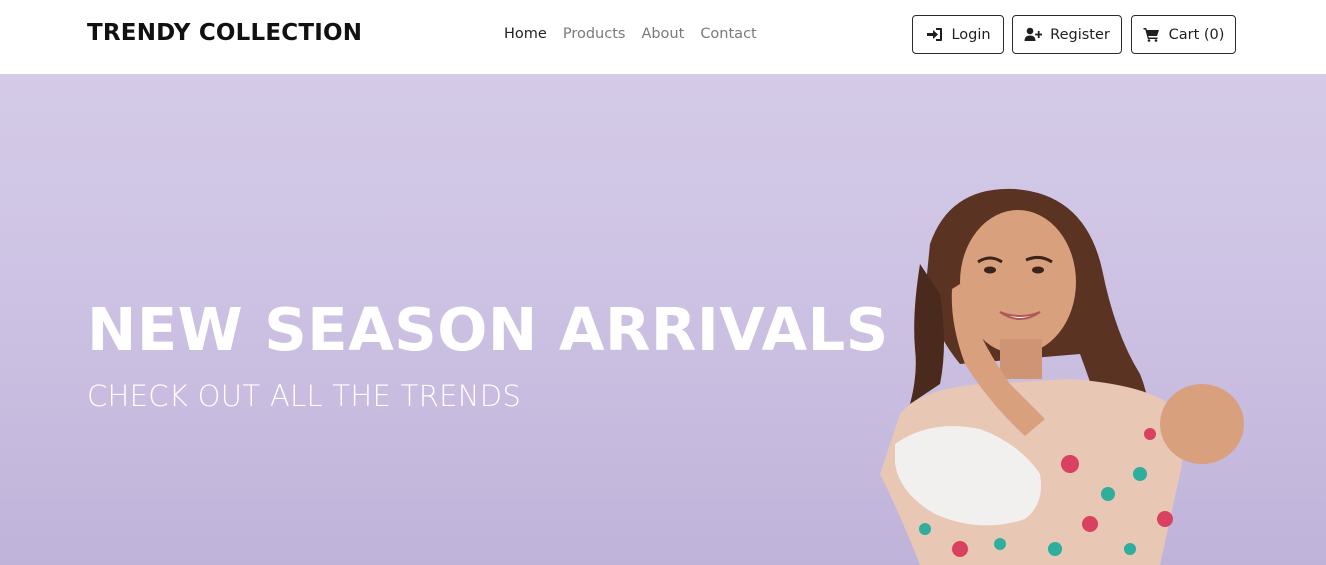 The width and height of the screenshot is (1326, 565). What do you see at coordinates (662, 34) in the screenshot?
I see `nav-link-about: About` at bounding box center [662, 34].